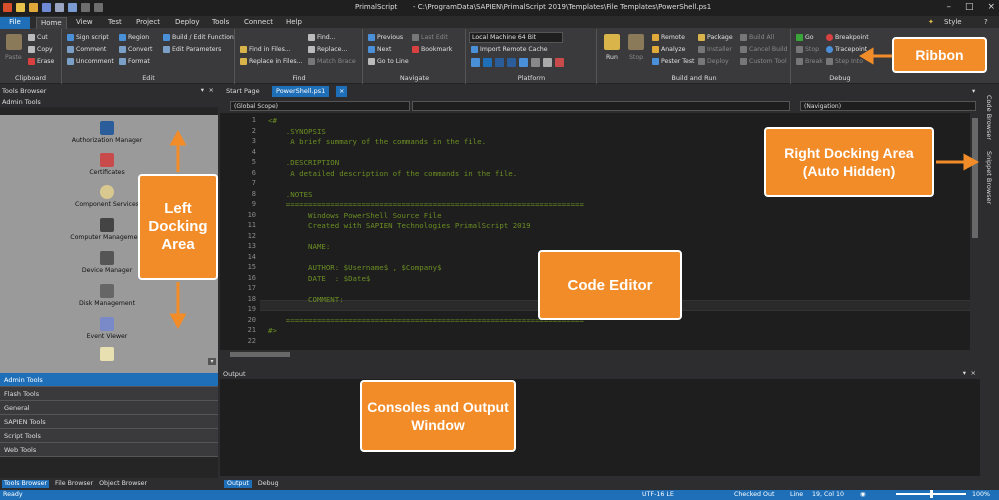 The height and width of the screenshot is (500, 999). What do you see at coordinates (547, 62) in the screenshot?
I see `platform-remote-icon` at bounding box center [547, 62].